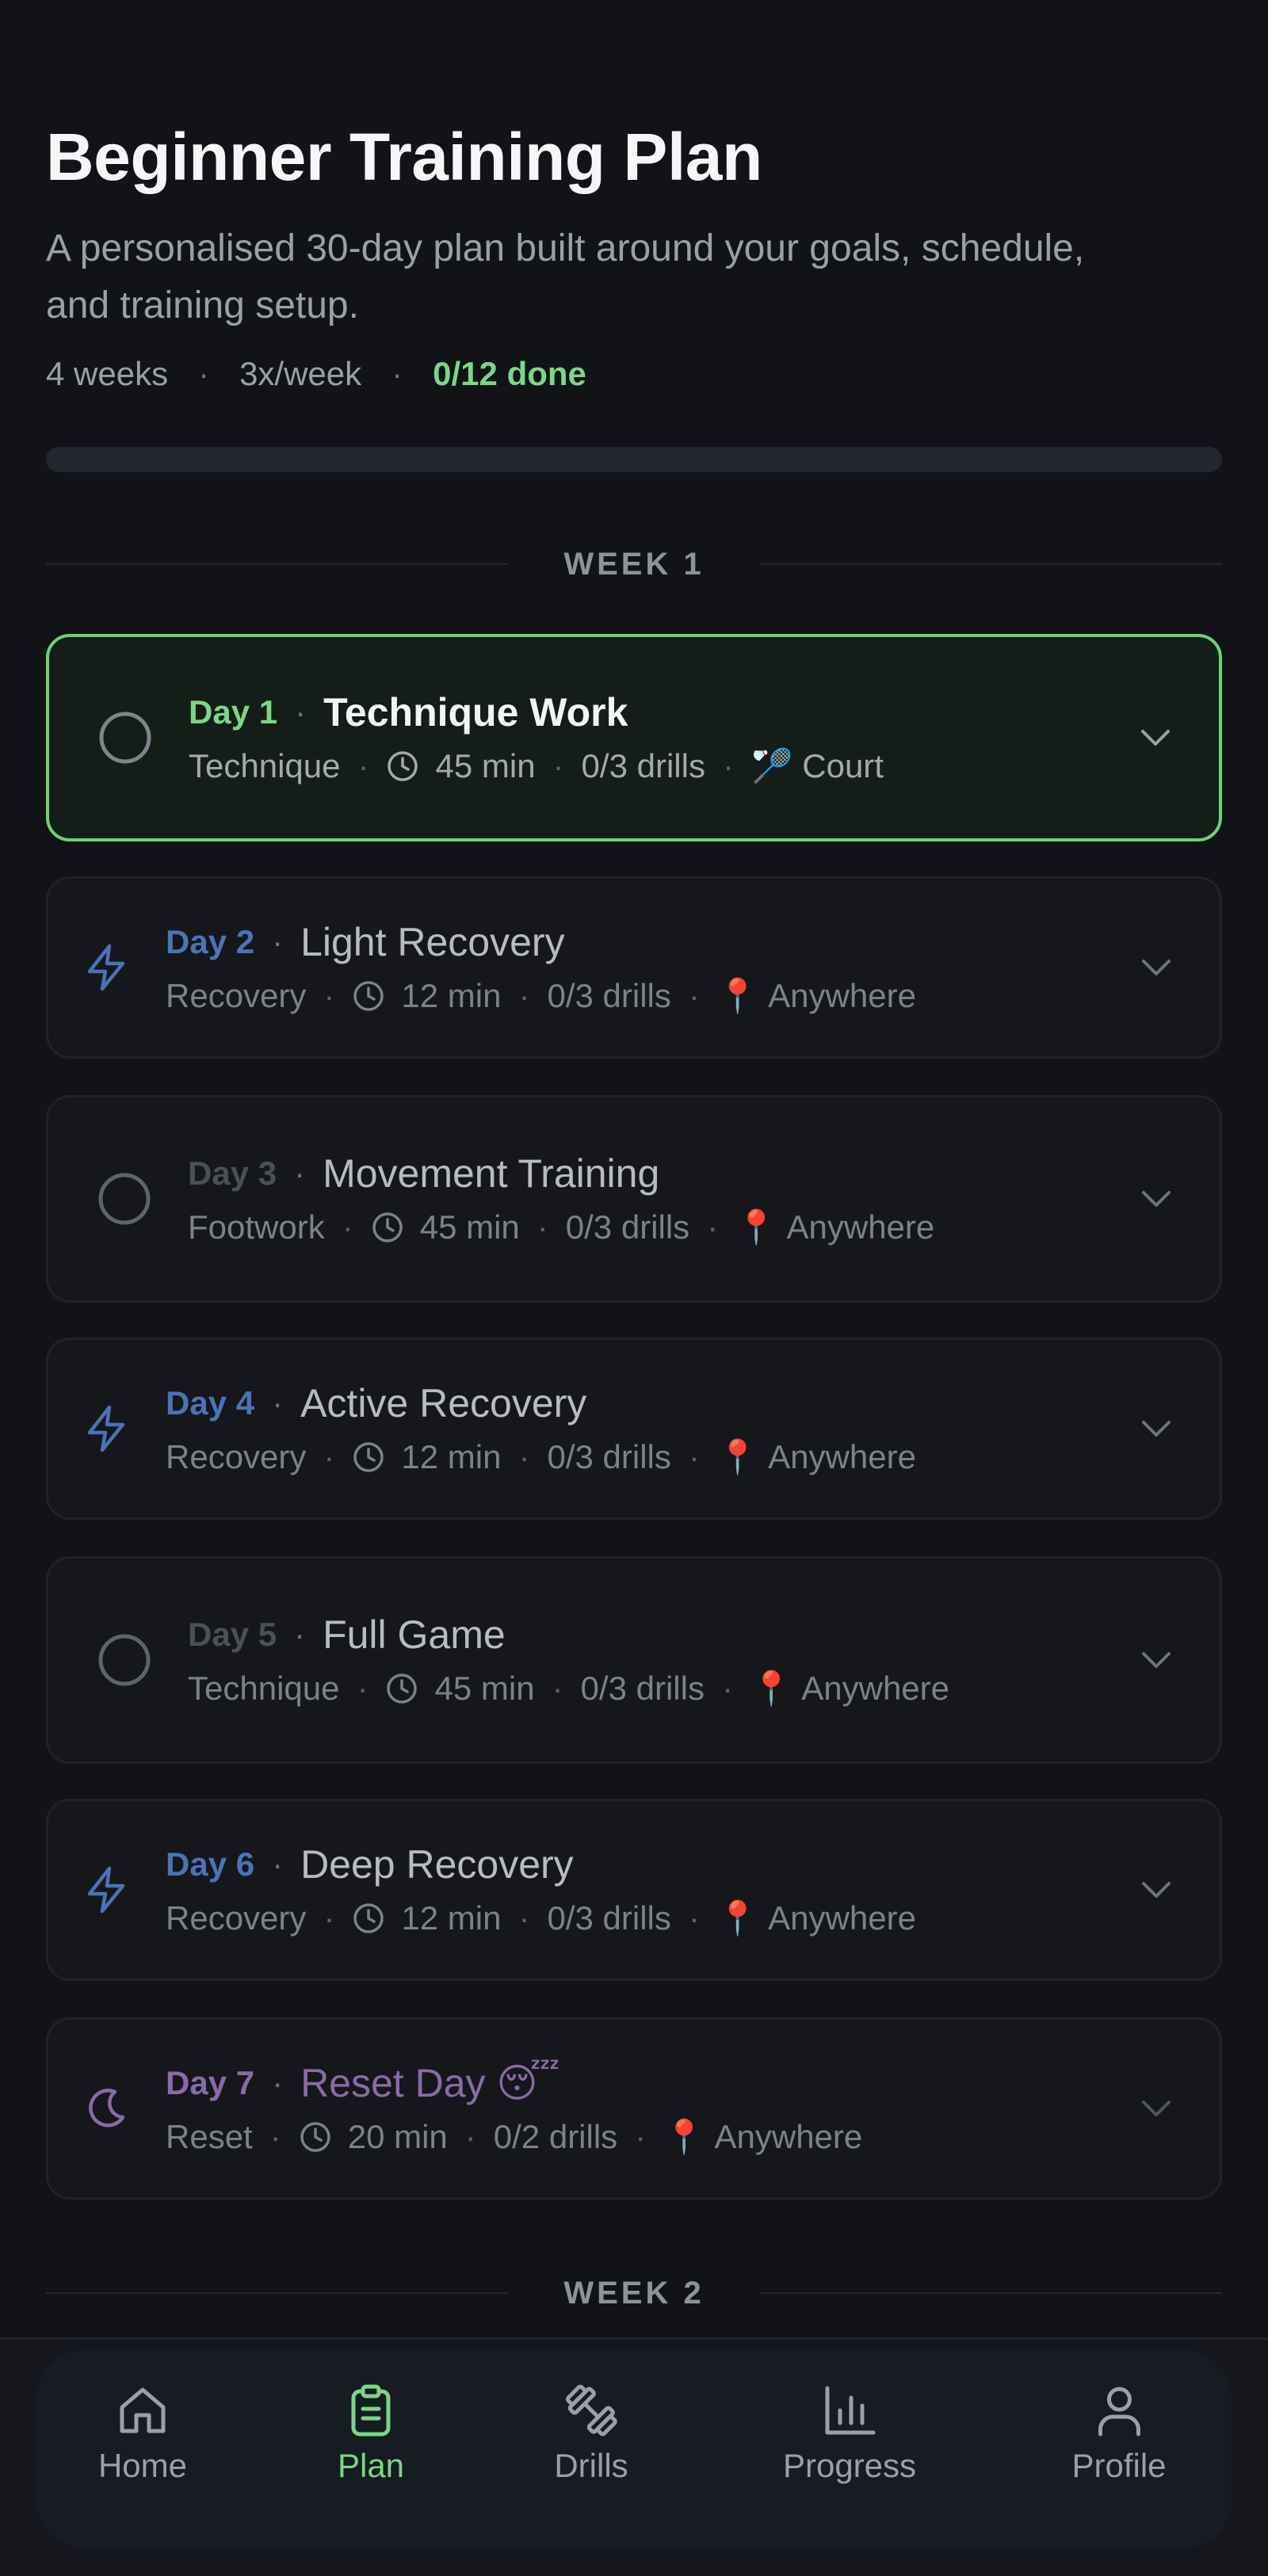 The height and width of the screenshot is (2576, 1268). What do you see at coordinates (591, 2410) in the screenshot?
I see `dumbbell-icon` at bounding box center [591, 2410].